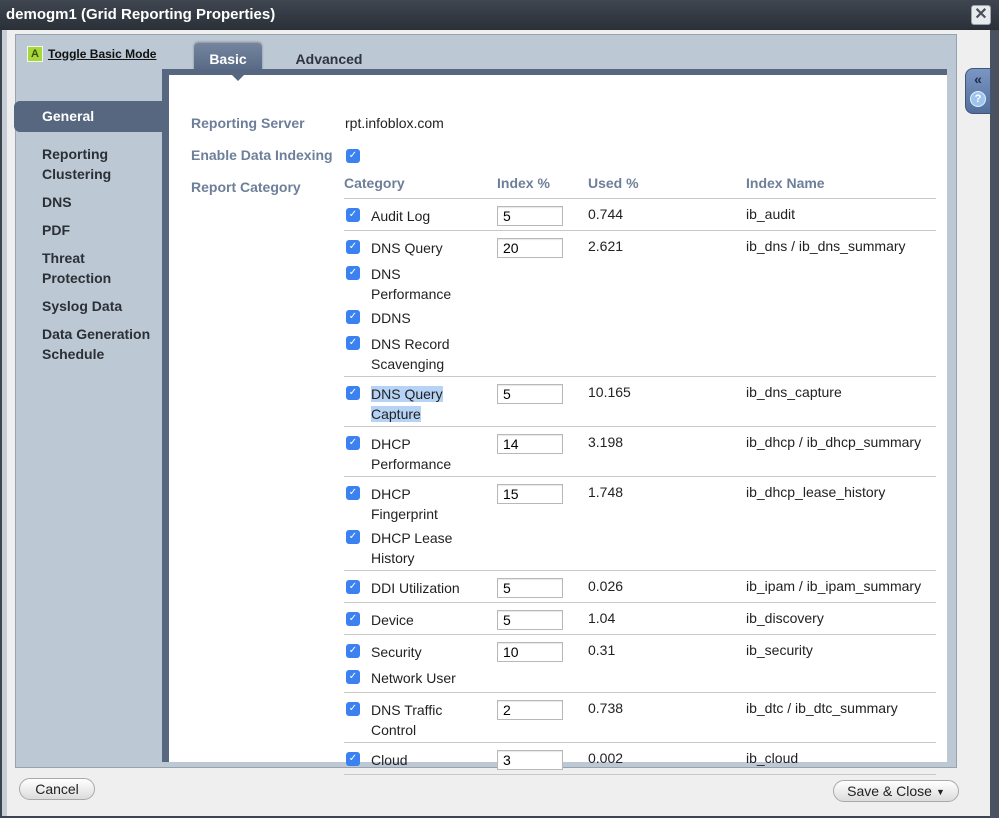  Describe the element at coordinates (501, 794) in the screenshot. I see `dialog-footer: Cancel Save & Close ▼` at that location.